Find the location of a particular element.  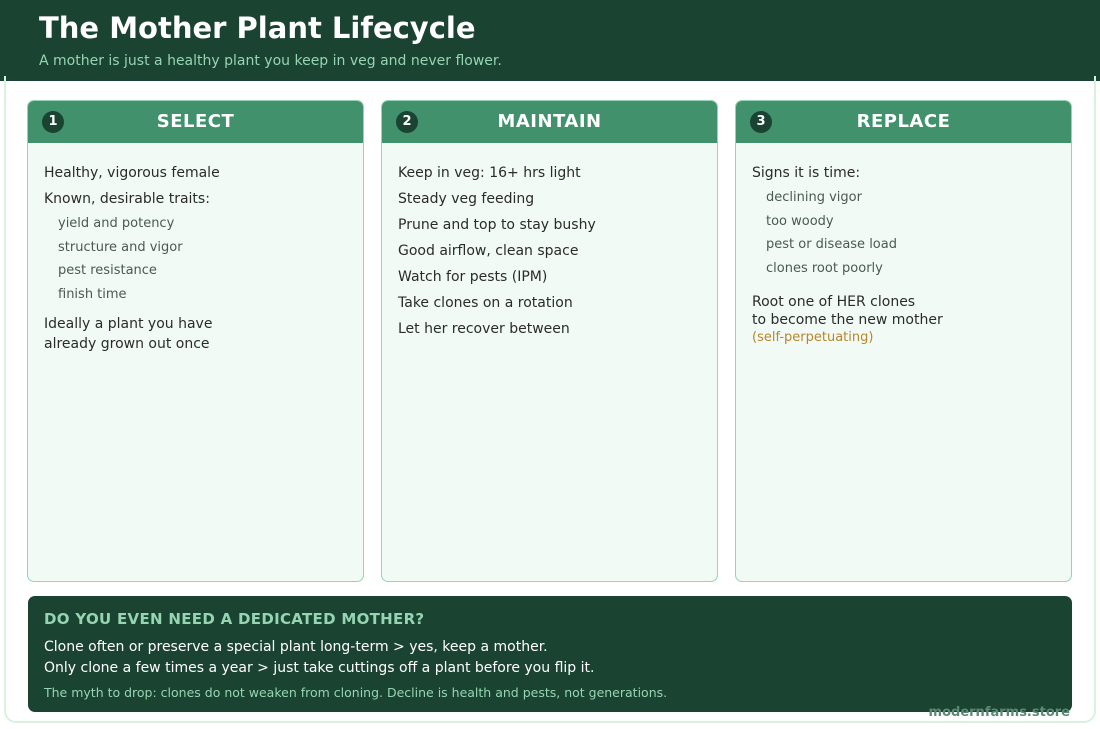

list-item: structure and vigor is located at coordinates (120, 247).